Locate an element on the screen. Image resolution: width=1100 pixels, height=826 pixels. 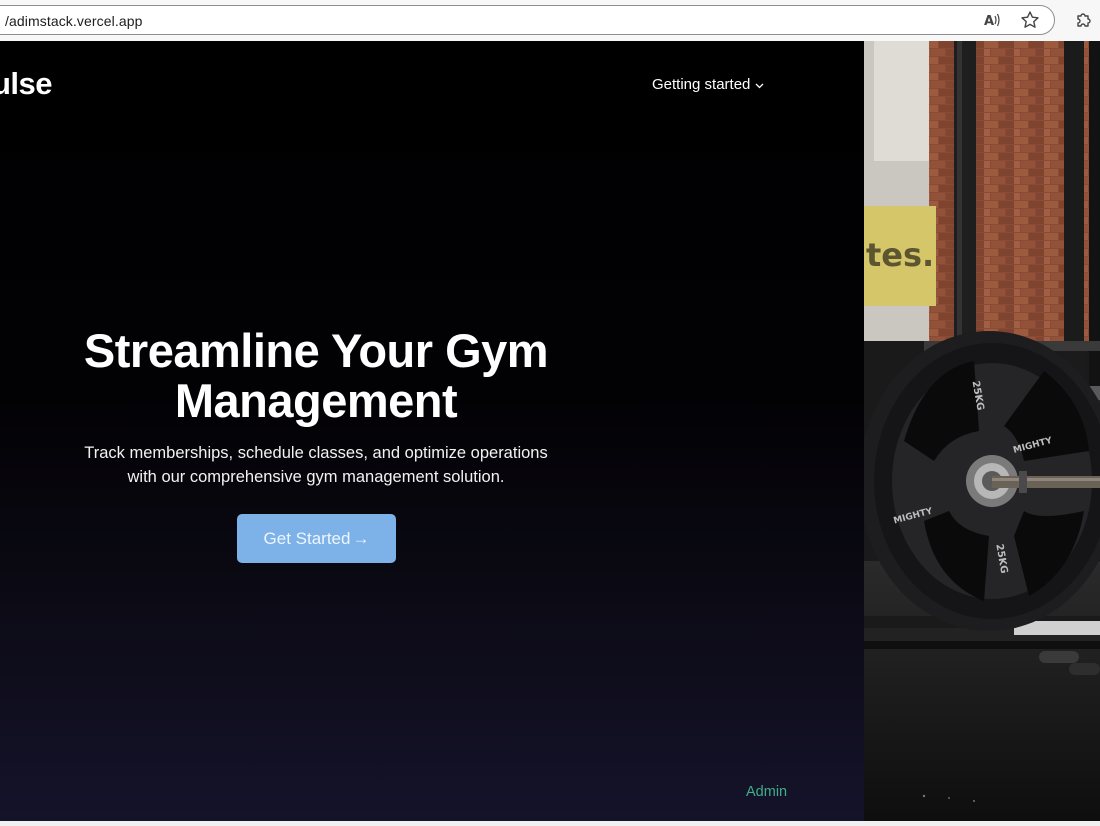
get-started-button: Get Started → is located at coordinates (316, 538).